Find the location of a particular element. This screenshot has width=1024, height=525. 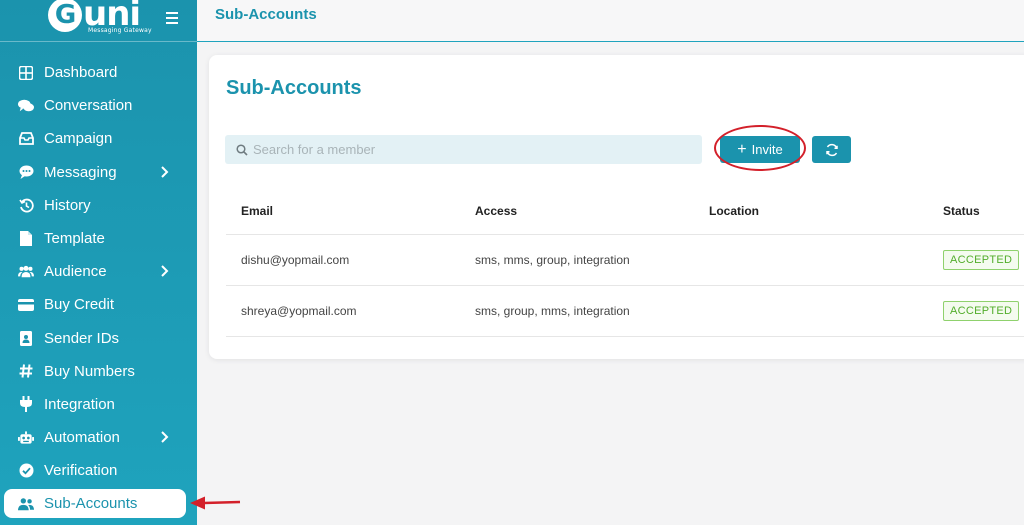

sidebar-item-dashboard: Dashboard is located at coordinates (98, 72).